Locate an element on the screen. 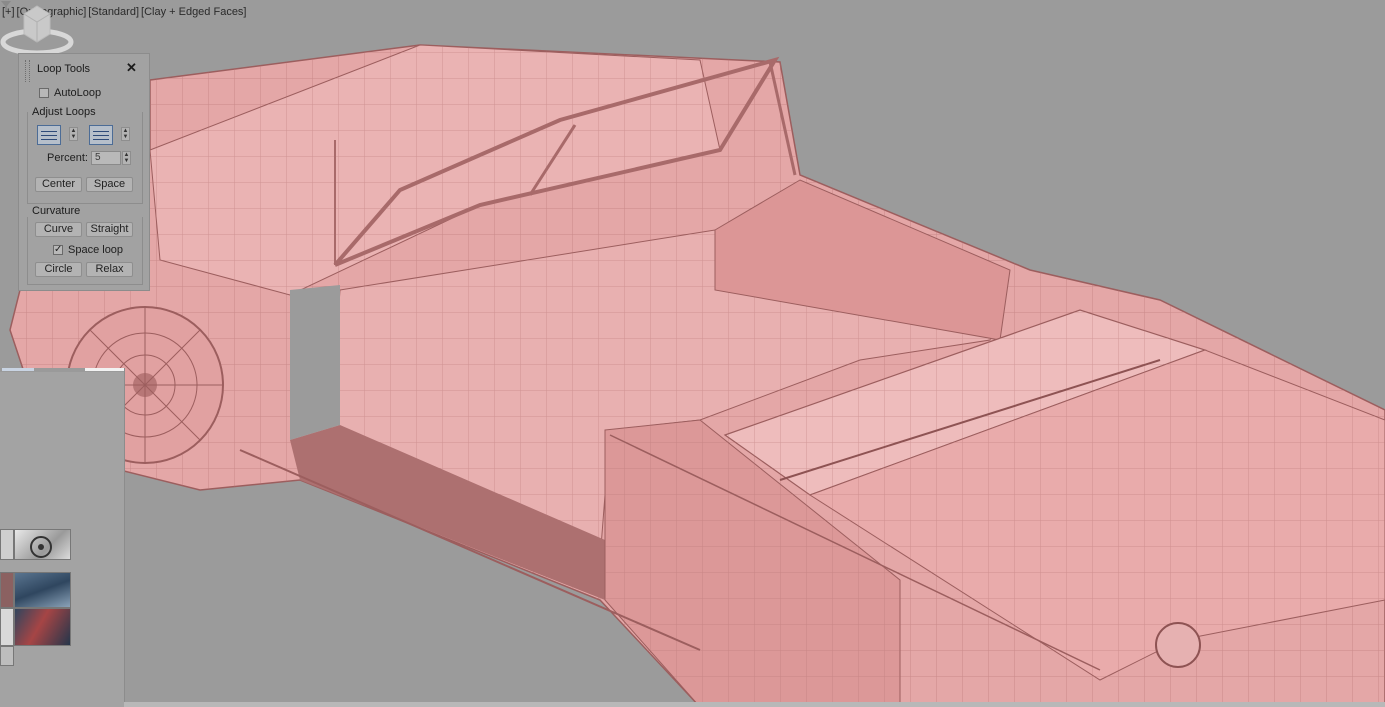 This screenshot has width=1385, height=707. adjust-loops-label: Adjust Loops is located at coordinates (65, 112).